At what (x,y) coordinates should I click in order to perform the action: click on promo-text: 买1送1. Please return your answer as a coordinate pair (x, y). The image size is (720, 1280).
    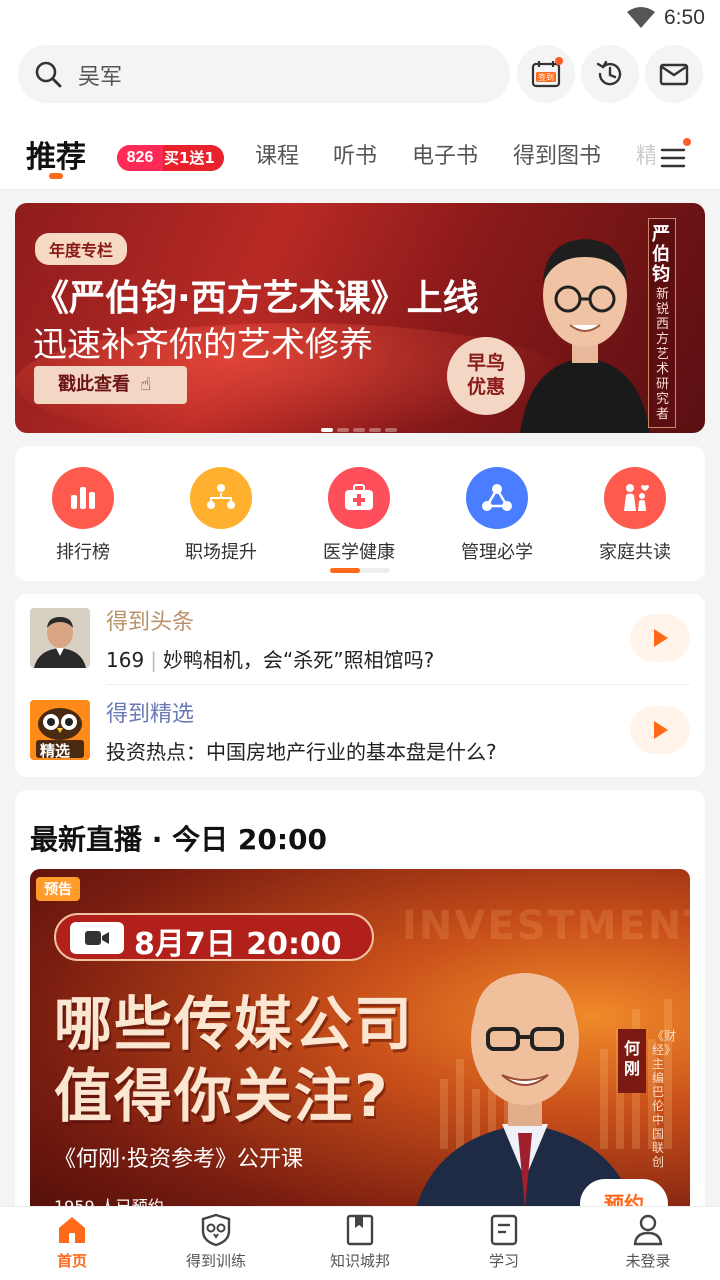
    Looking at the image, I should click on (189, 158).